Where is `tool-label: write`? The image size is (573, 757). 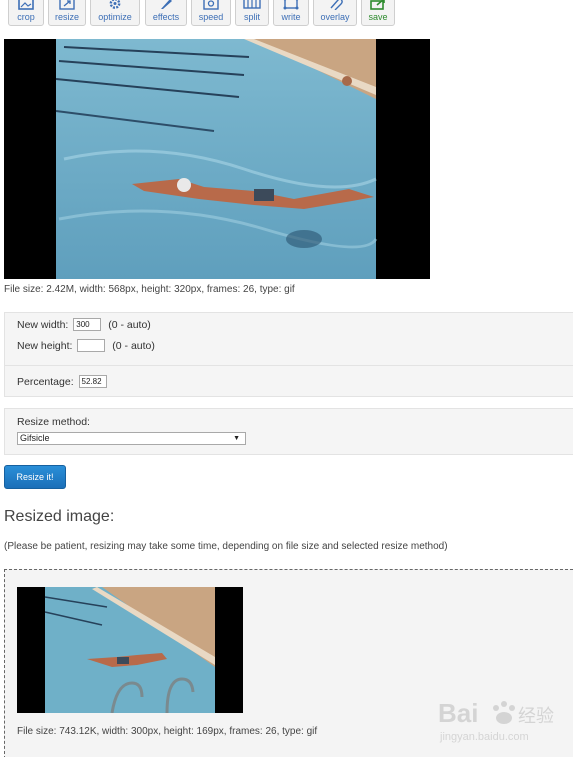
tool-label: write is located at coordinates (291, 17).